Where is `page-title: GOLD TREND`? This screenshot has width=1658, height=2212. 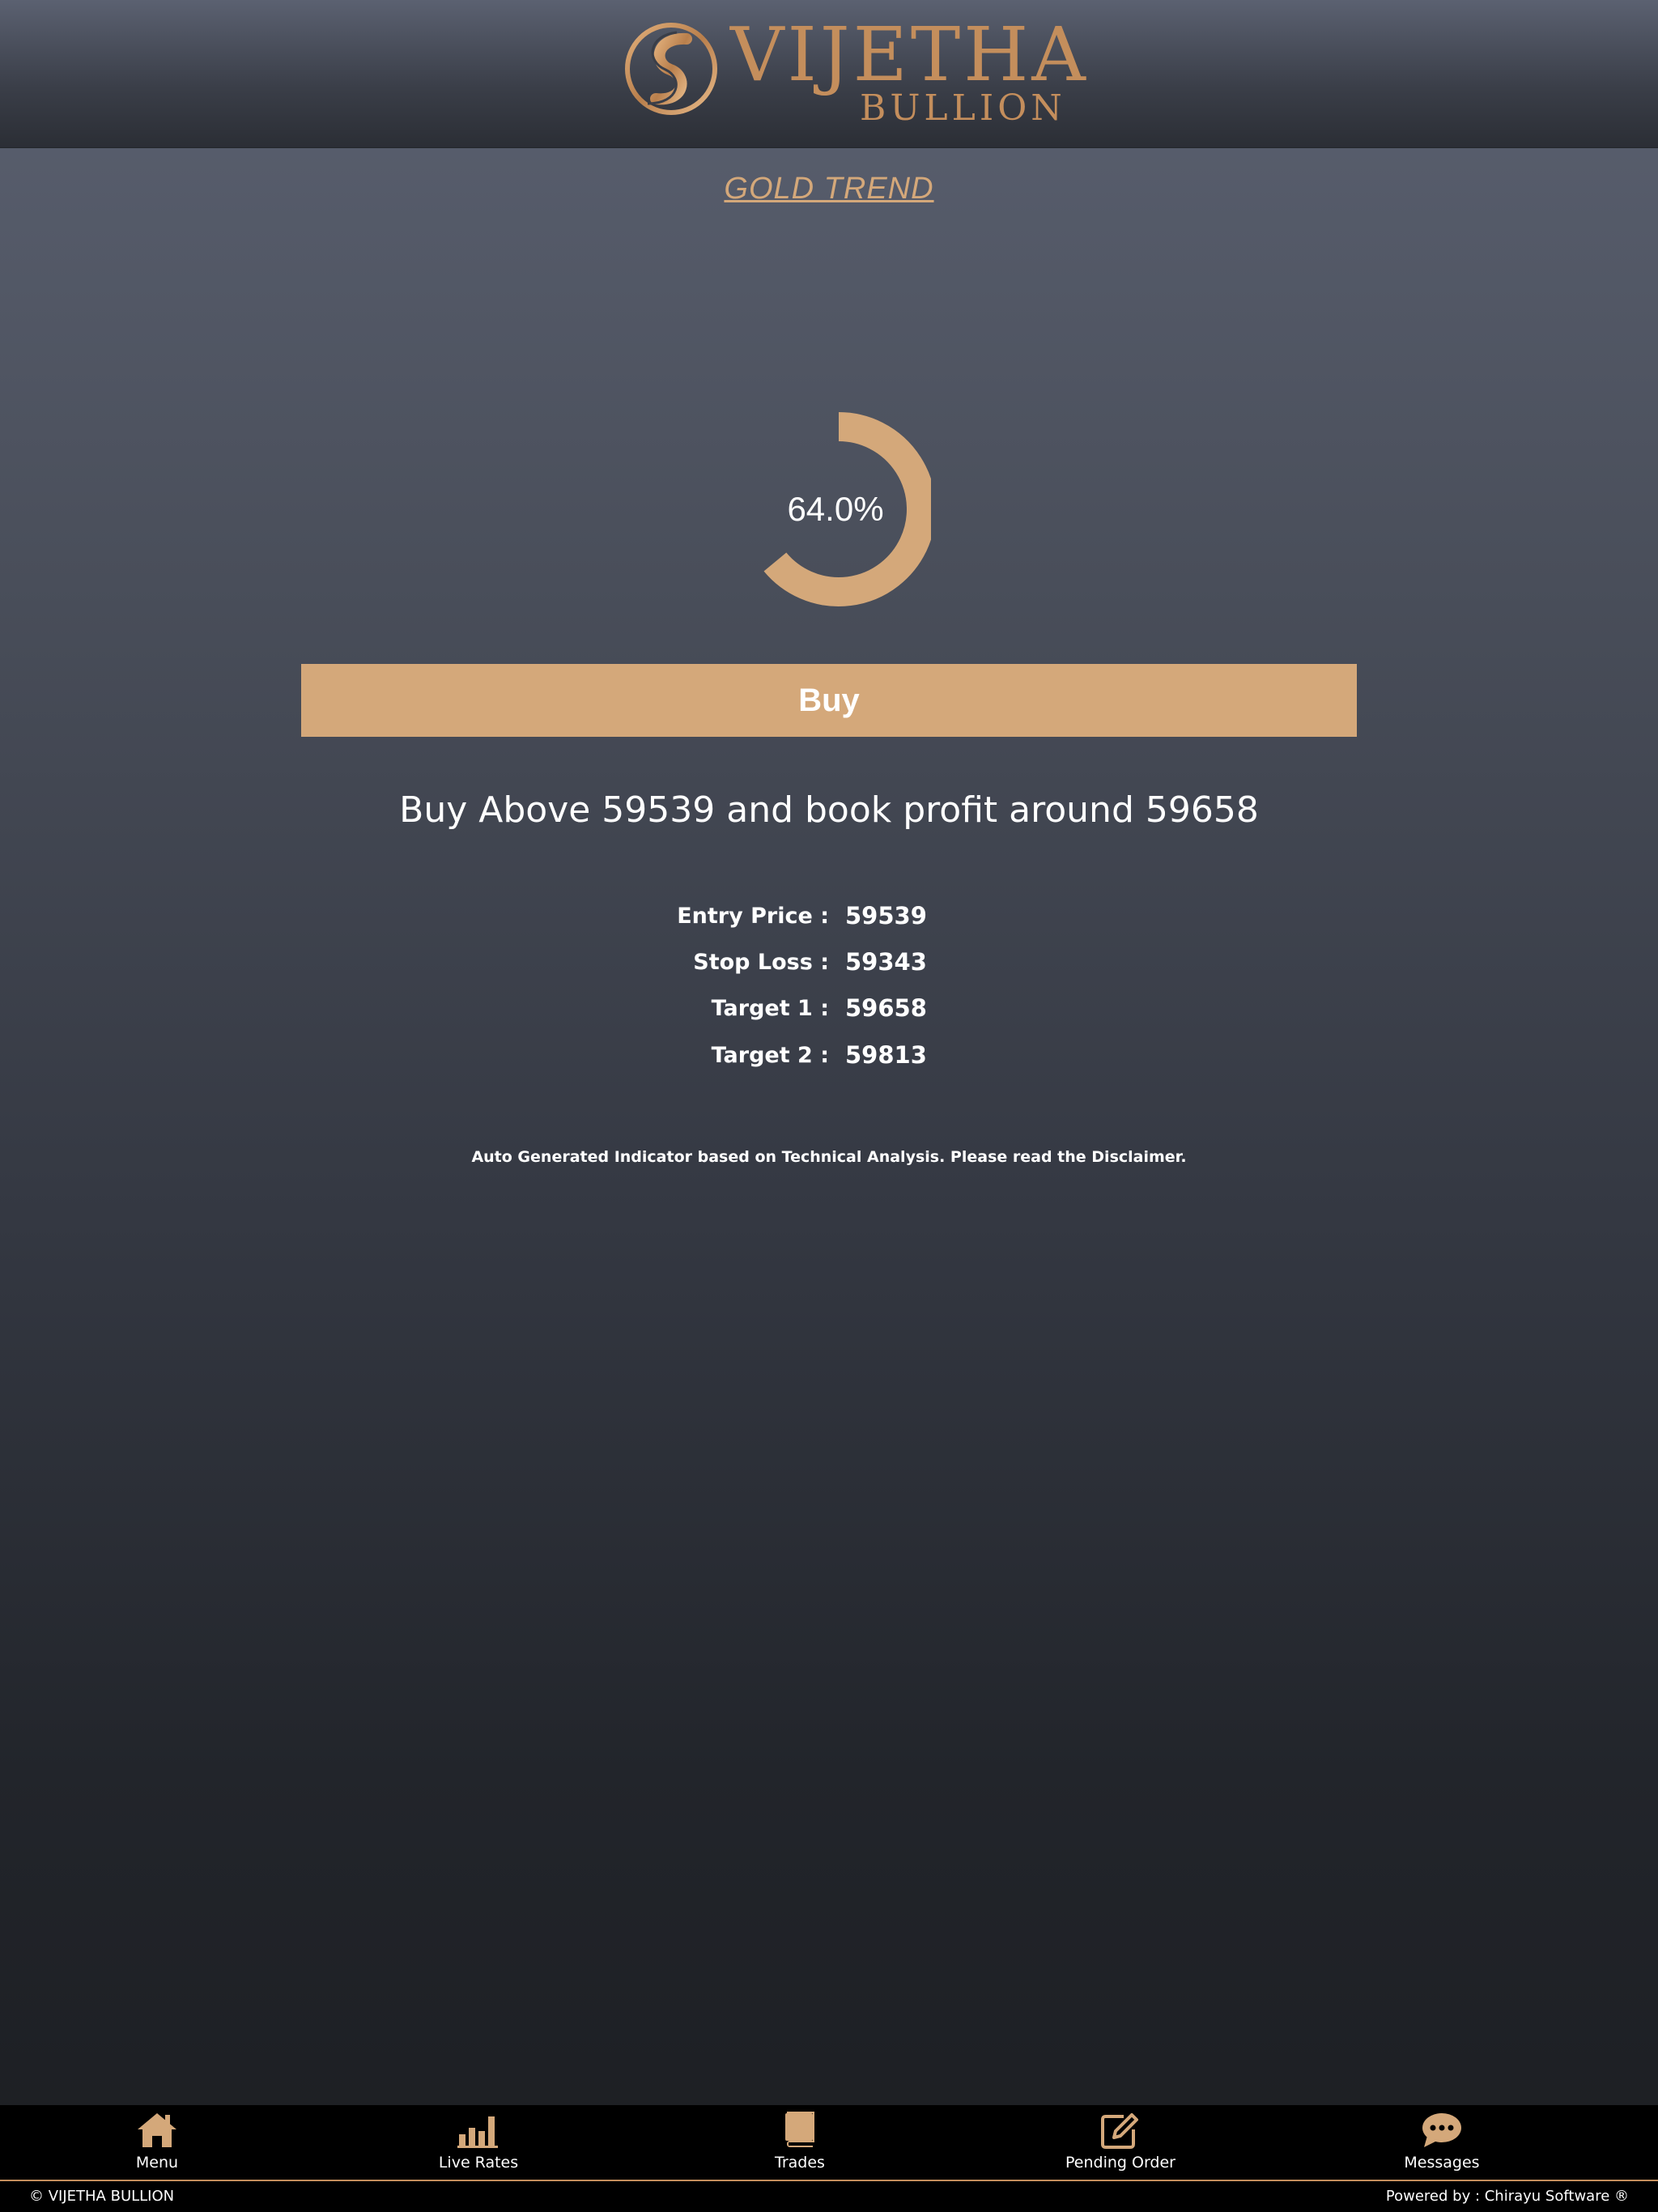 page-title: GOLD TREND is located at coordinates (829, 189).